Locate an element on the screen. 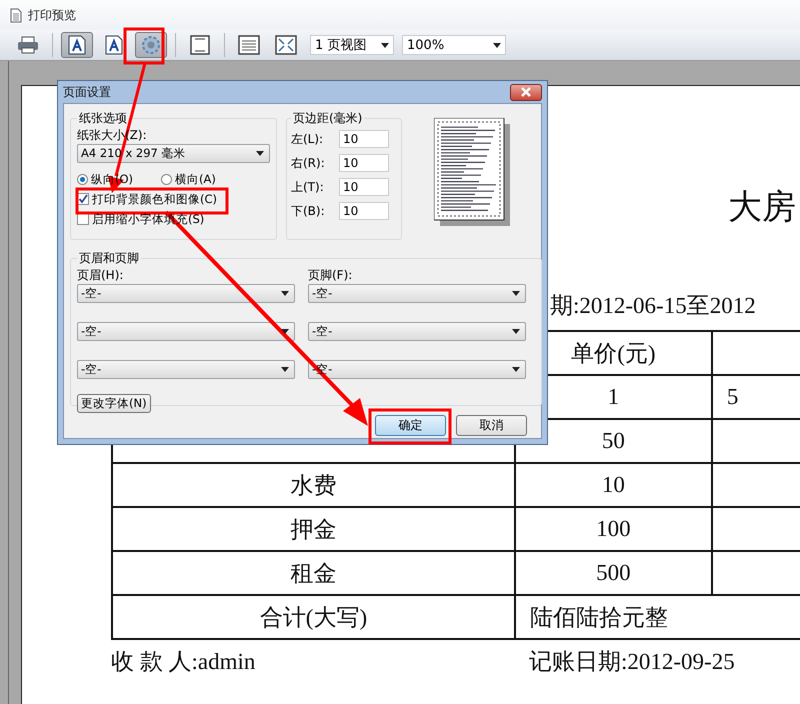 The image size is (800, 704). payee-text: 收 款 人:admin is located at coordinates (183, 662).